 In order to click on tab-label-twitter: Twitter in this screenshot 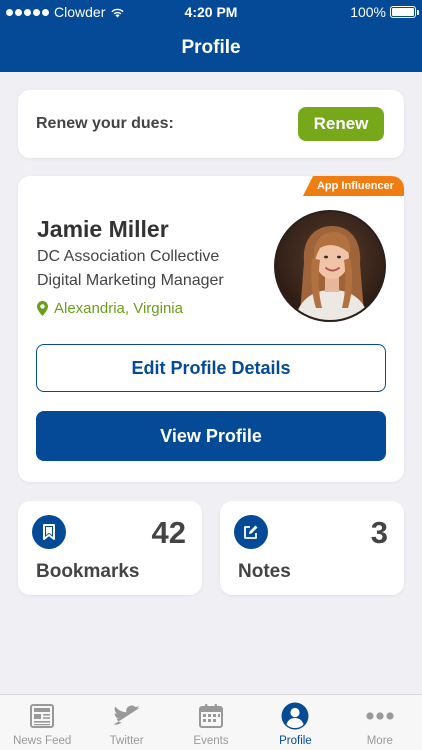, I will do `click(126, 741)`.